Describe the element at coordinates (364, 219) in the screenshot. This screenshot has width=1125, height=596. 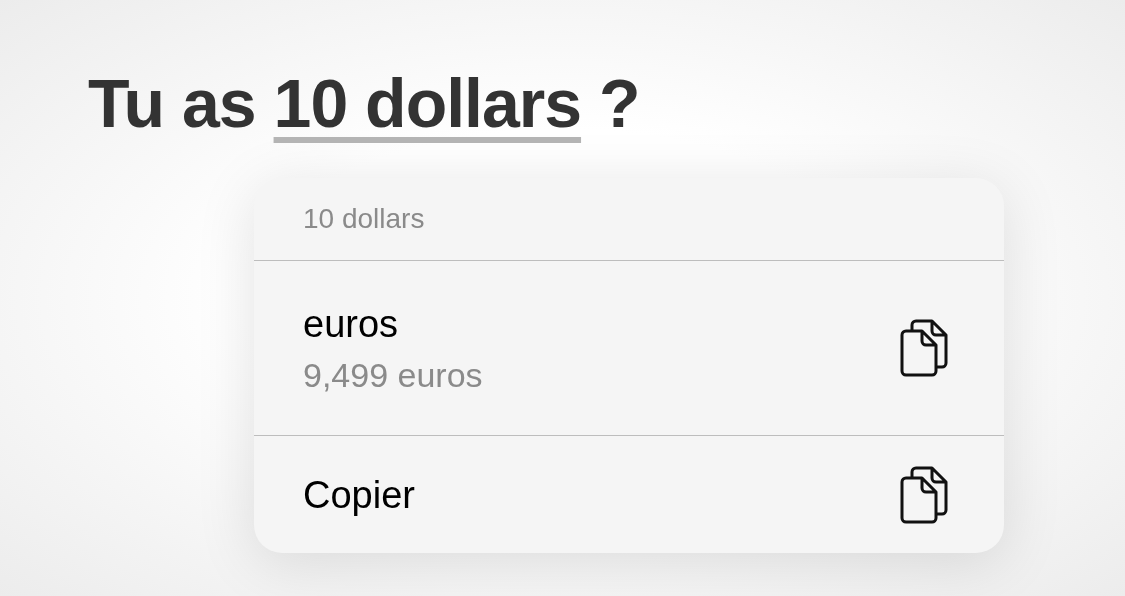
I see `menu-header: 10 dollars` at that location.